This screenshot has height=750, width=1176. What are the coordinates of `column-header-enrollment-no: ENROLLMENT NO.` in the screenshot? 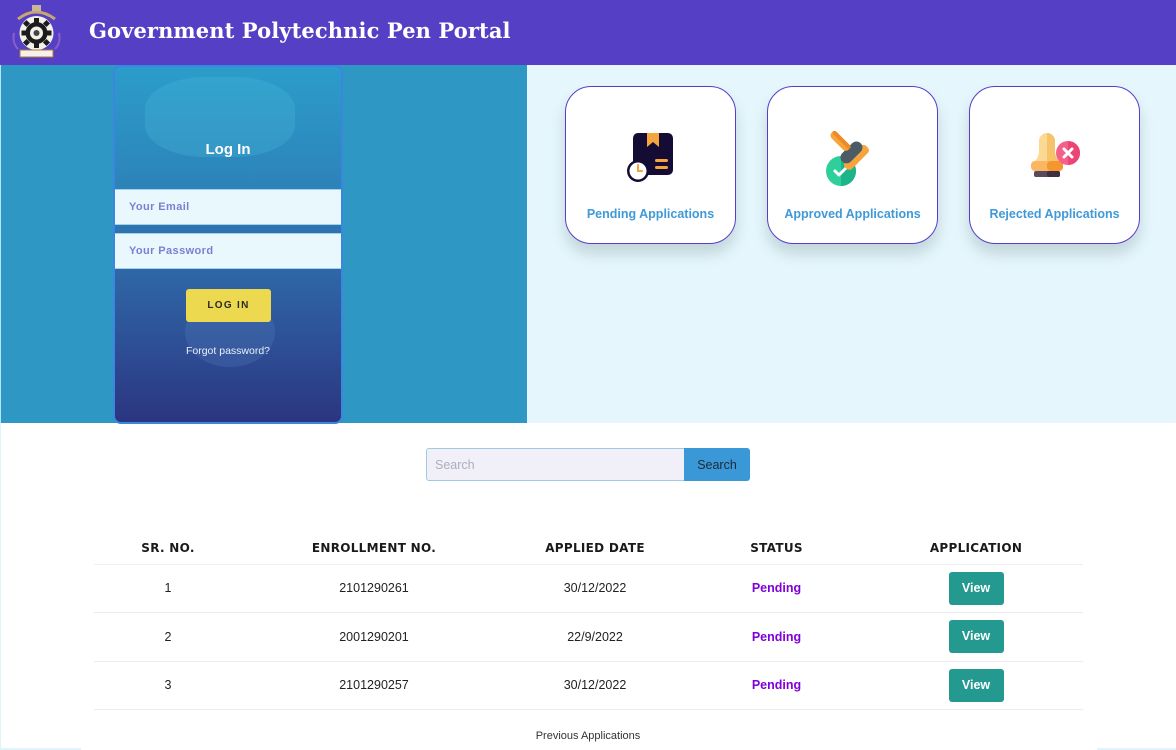 It's located at (374, 548).